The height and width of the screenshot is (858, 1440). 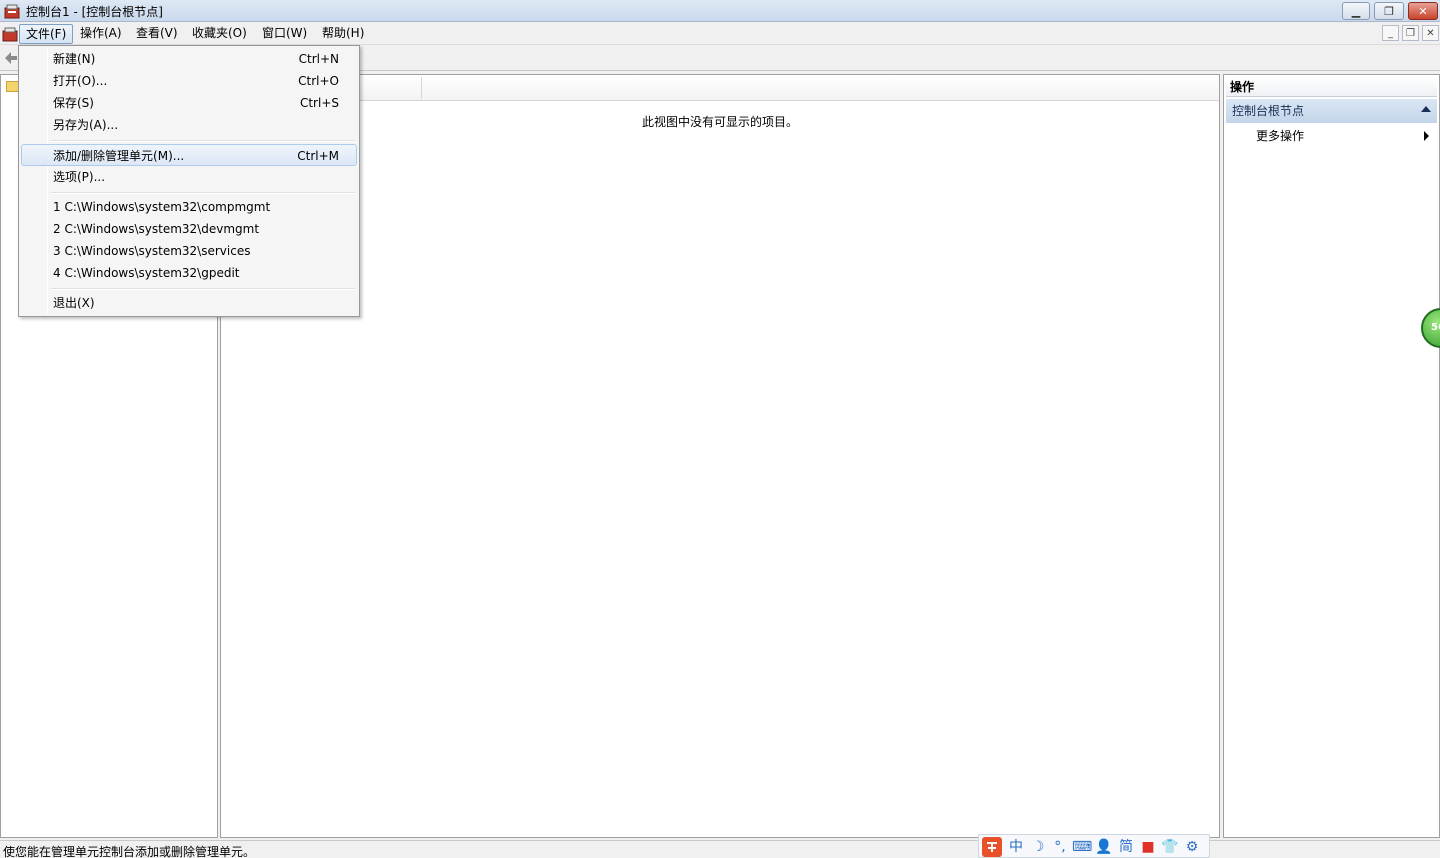 What do you see at coordinates (720, 88) in the screenshot?
I see `column-header` at bounding box center [720, 88].